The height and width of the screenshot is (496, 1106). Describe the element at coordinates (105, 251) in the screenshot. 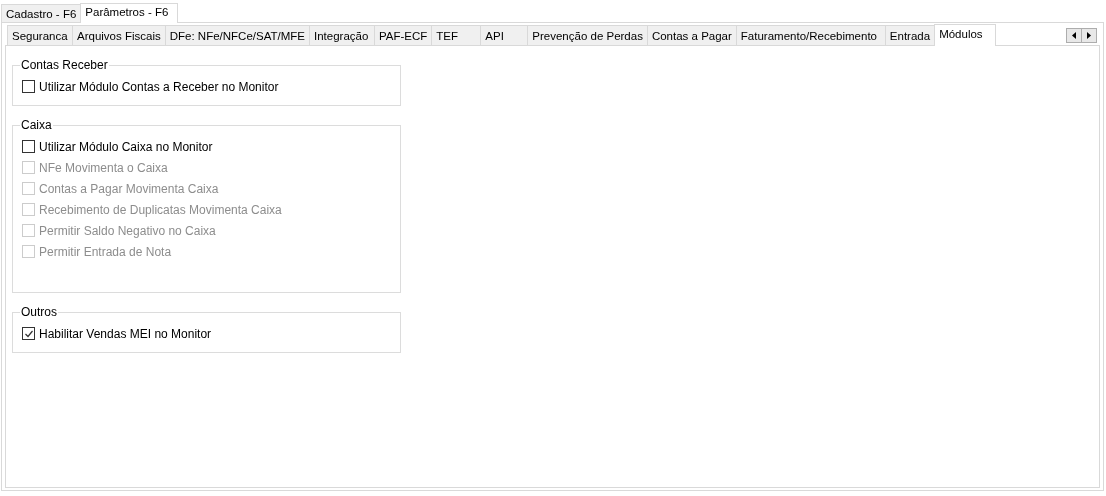

I see `checkbox-label: Permitir Entrada de Nota` at that location.